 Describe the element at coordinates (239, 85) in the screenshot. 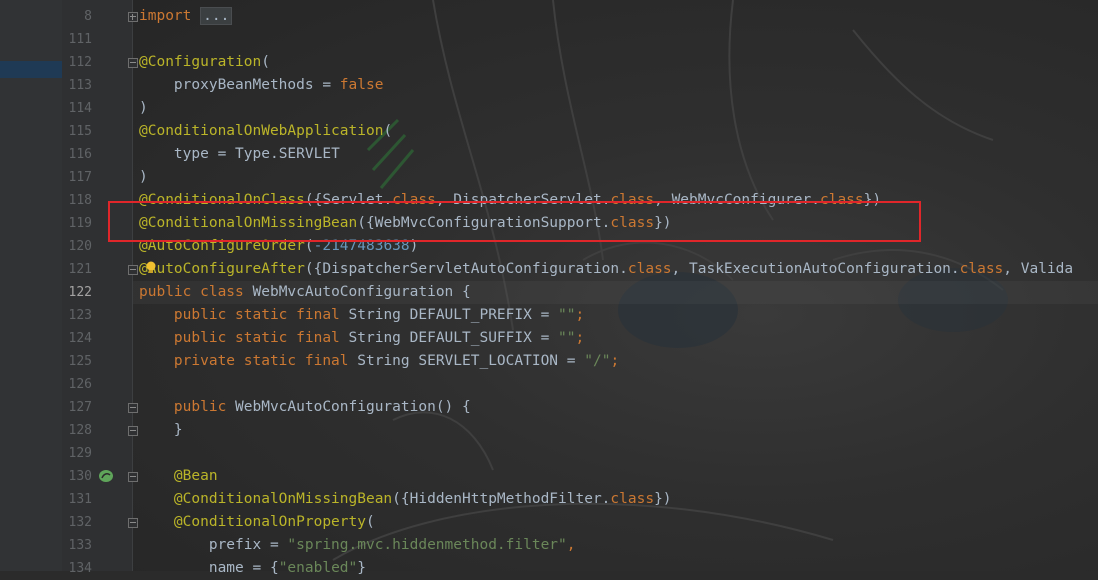

I see `code-token: proxyBeanMethods =` at that location.